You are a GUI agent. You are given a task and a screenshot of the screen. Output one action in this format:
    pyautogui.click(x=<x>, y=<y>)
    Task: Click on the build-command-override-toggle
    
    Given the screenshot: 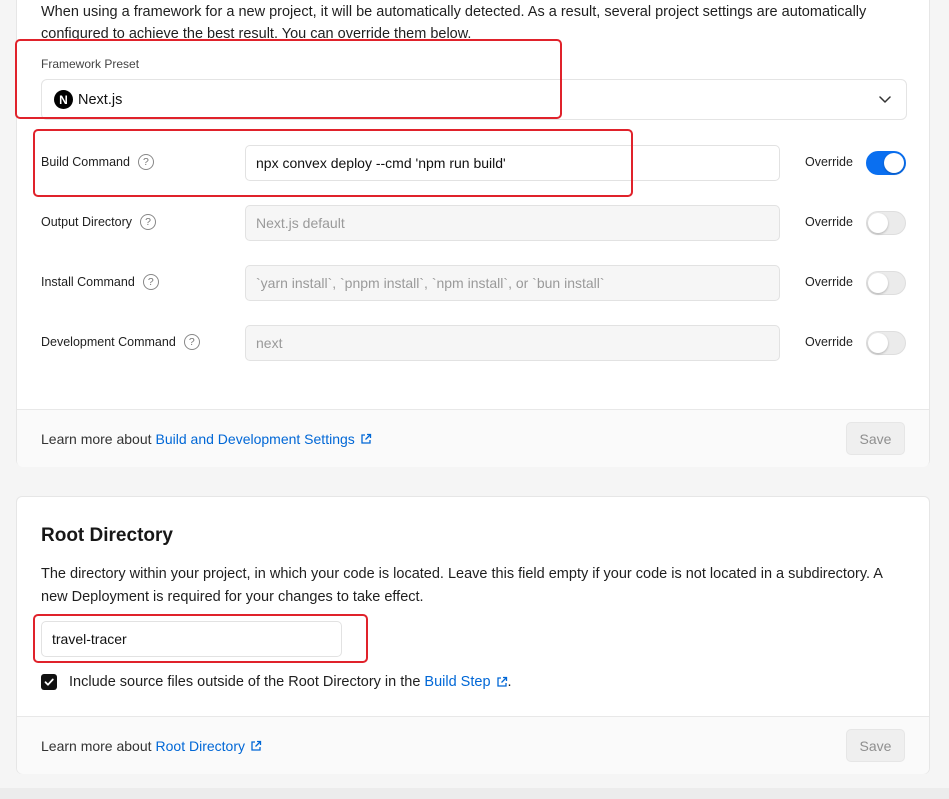 What is the action you would take?
    pyautogui.click(x=886, y=163)
    